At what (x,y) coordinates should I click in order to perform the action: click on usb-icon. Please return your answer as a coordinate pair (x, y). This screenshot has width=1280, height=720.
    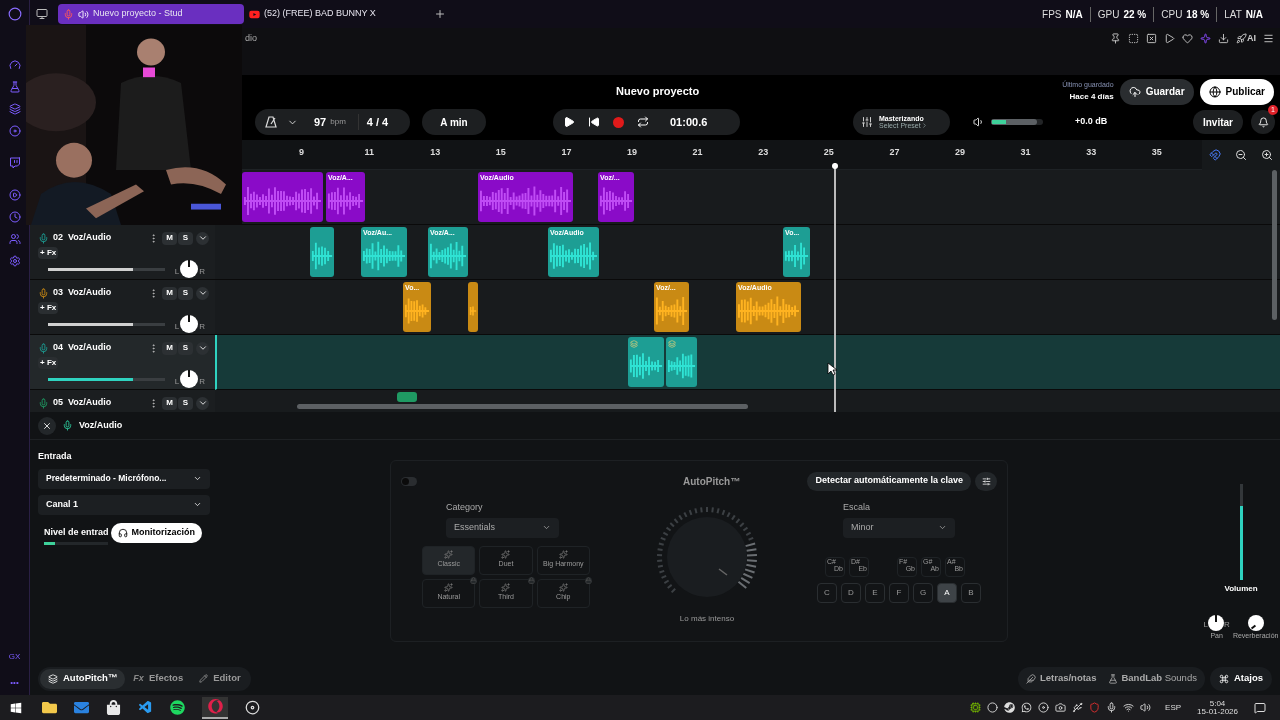
    Looking at the image, I should click on (1078, 707).